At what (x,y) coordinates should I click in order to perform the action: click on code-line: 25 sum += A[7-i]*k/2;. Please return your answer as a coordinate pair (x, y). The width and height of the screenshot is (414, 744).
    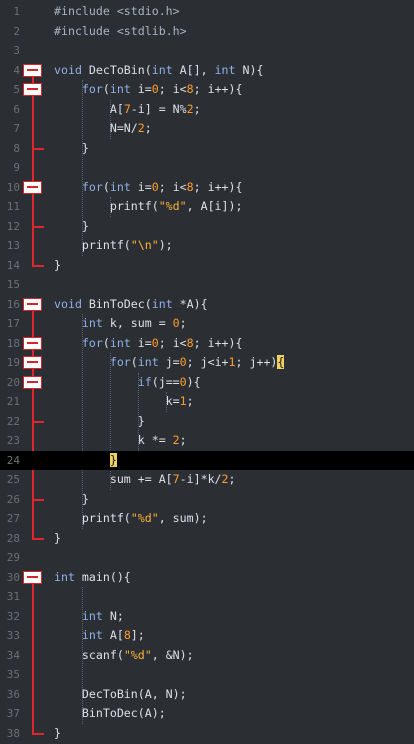
    Looking at the image, I should click on (207, 480).